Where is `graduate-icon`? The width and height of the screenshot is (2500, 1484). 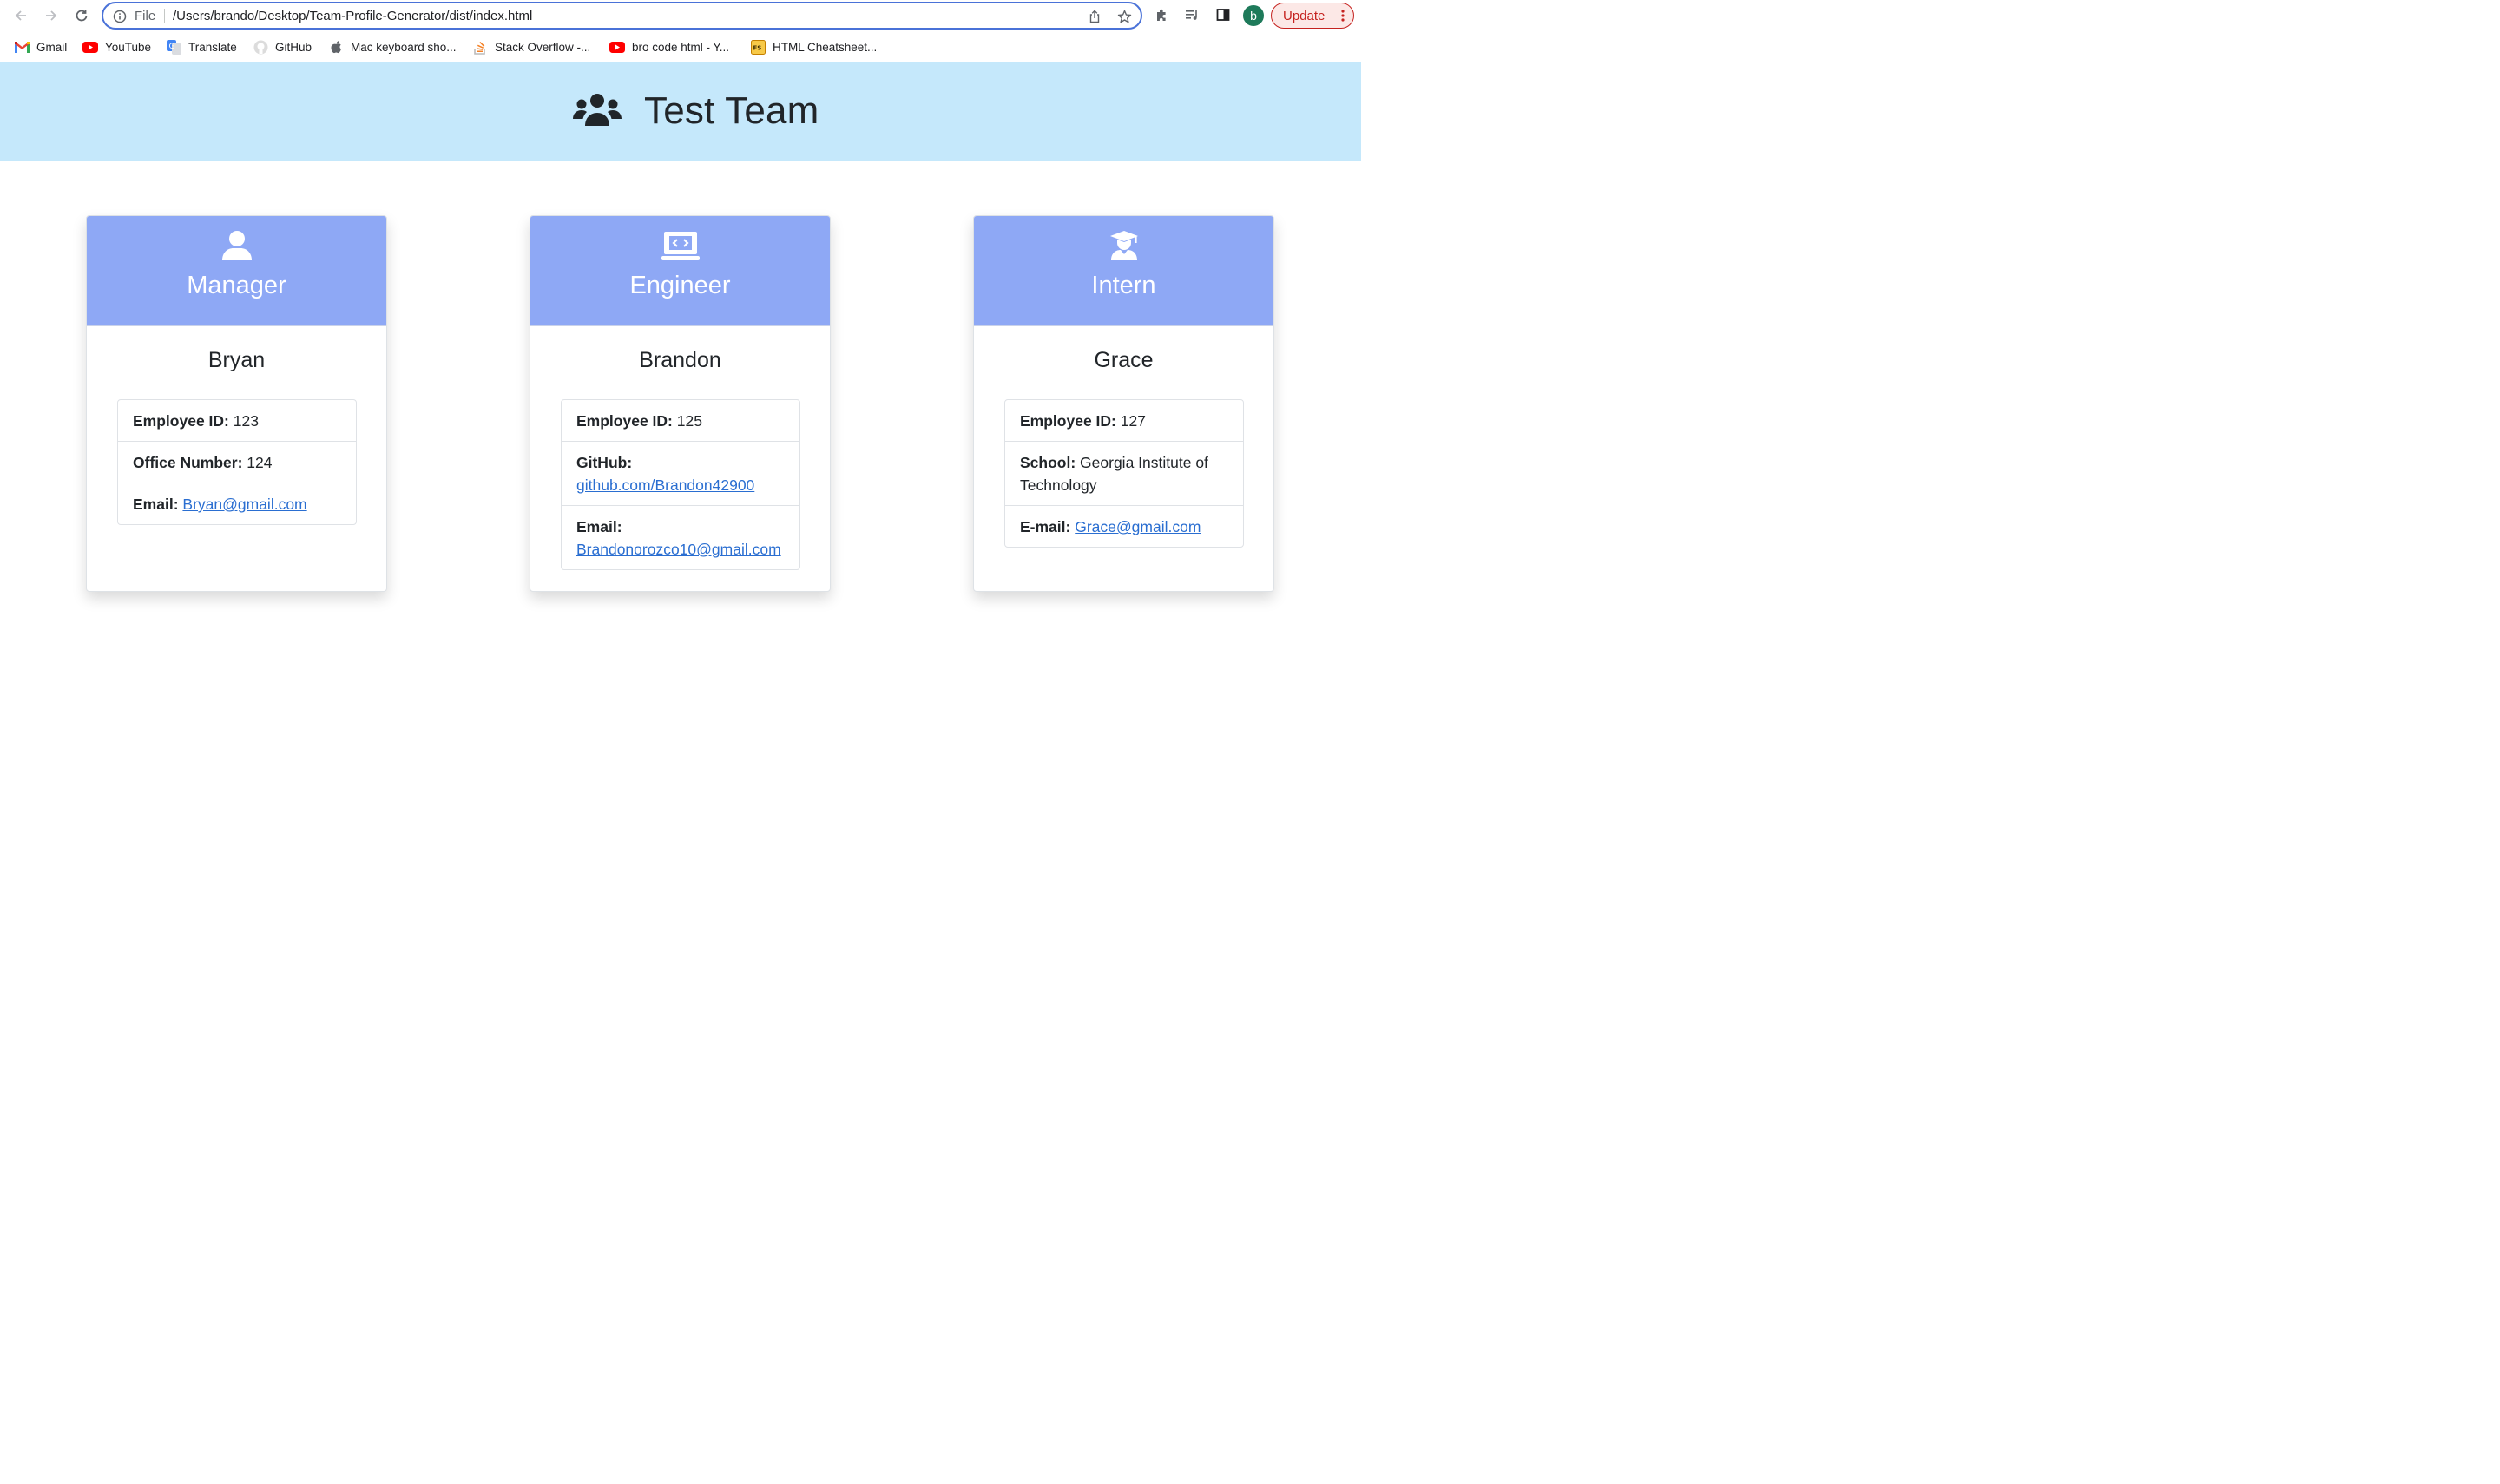
graduate-icon is located at coordinates (1124, 248).